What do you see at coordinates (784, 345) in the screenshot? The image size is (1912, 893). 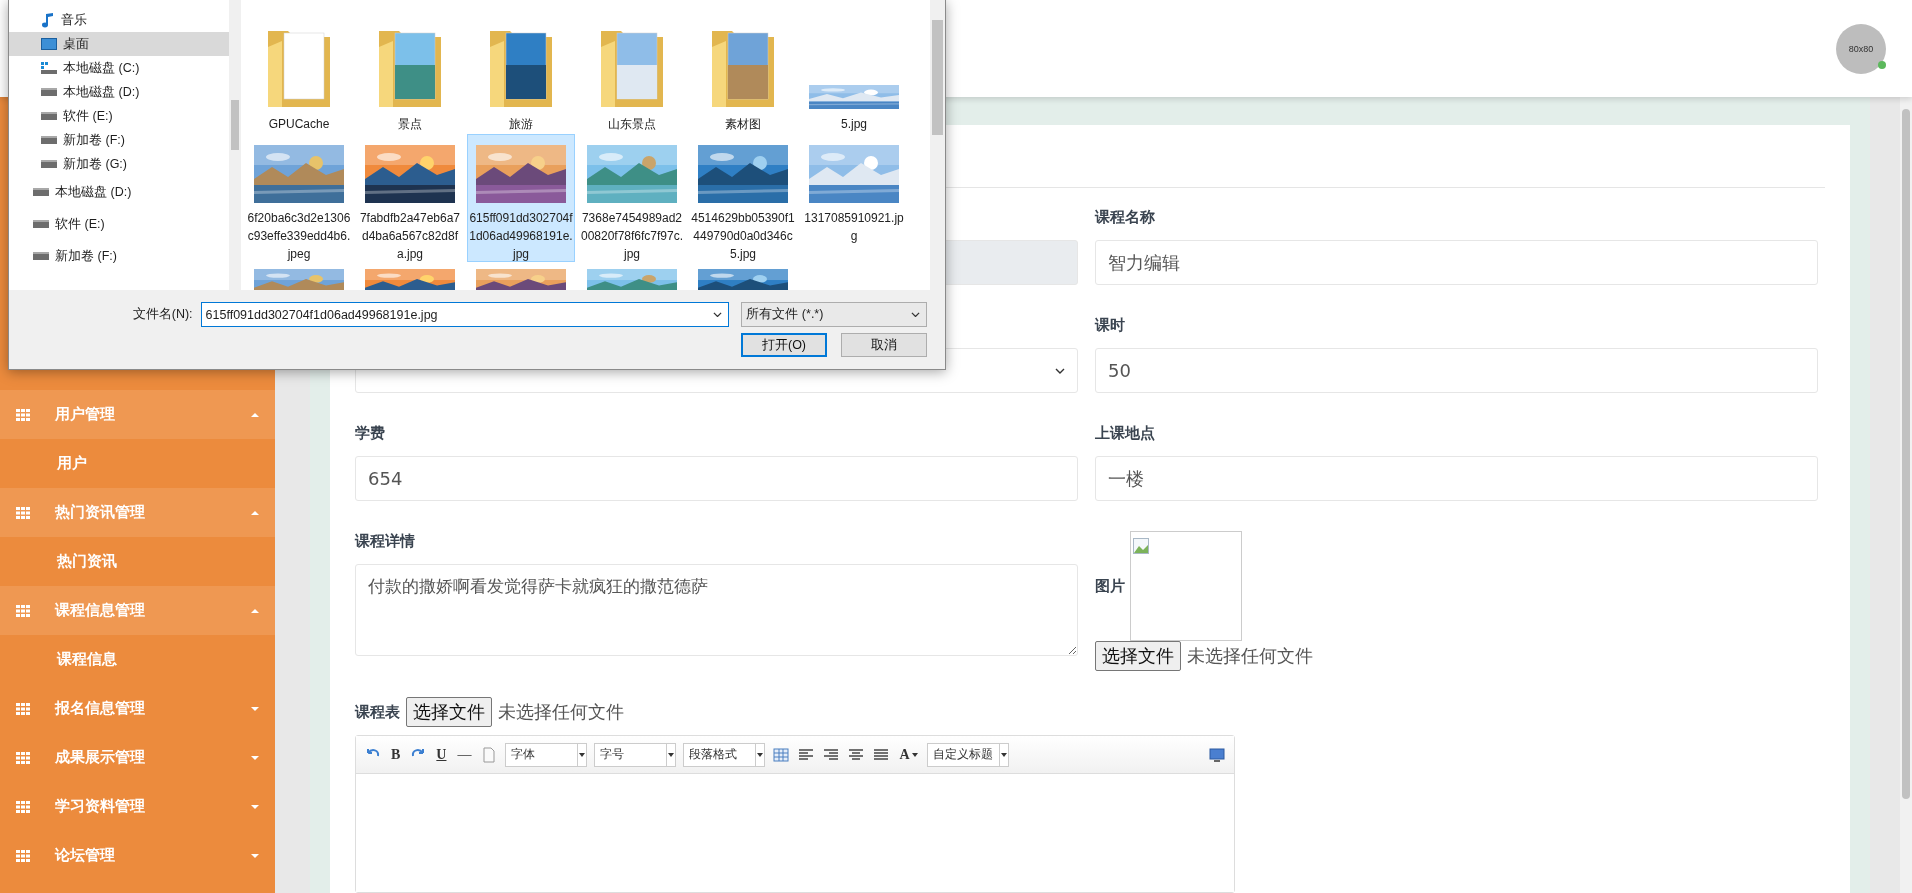 I see `dialog-button: 打开(O)` at bounding box center [784, 345].